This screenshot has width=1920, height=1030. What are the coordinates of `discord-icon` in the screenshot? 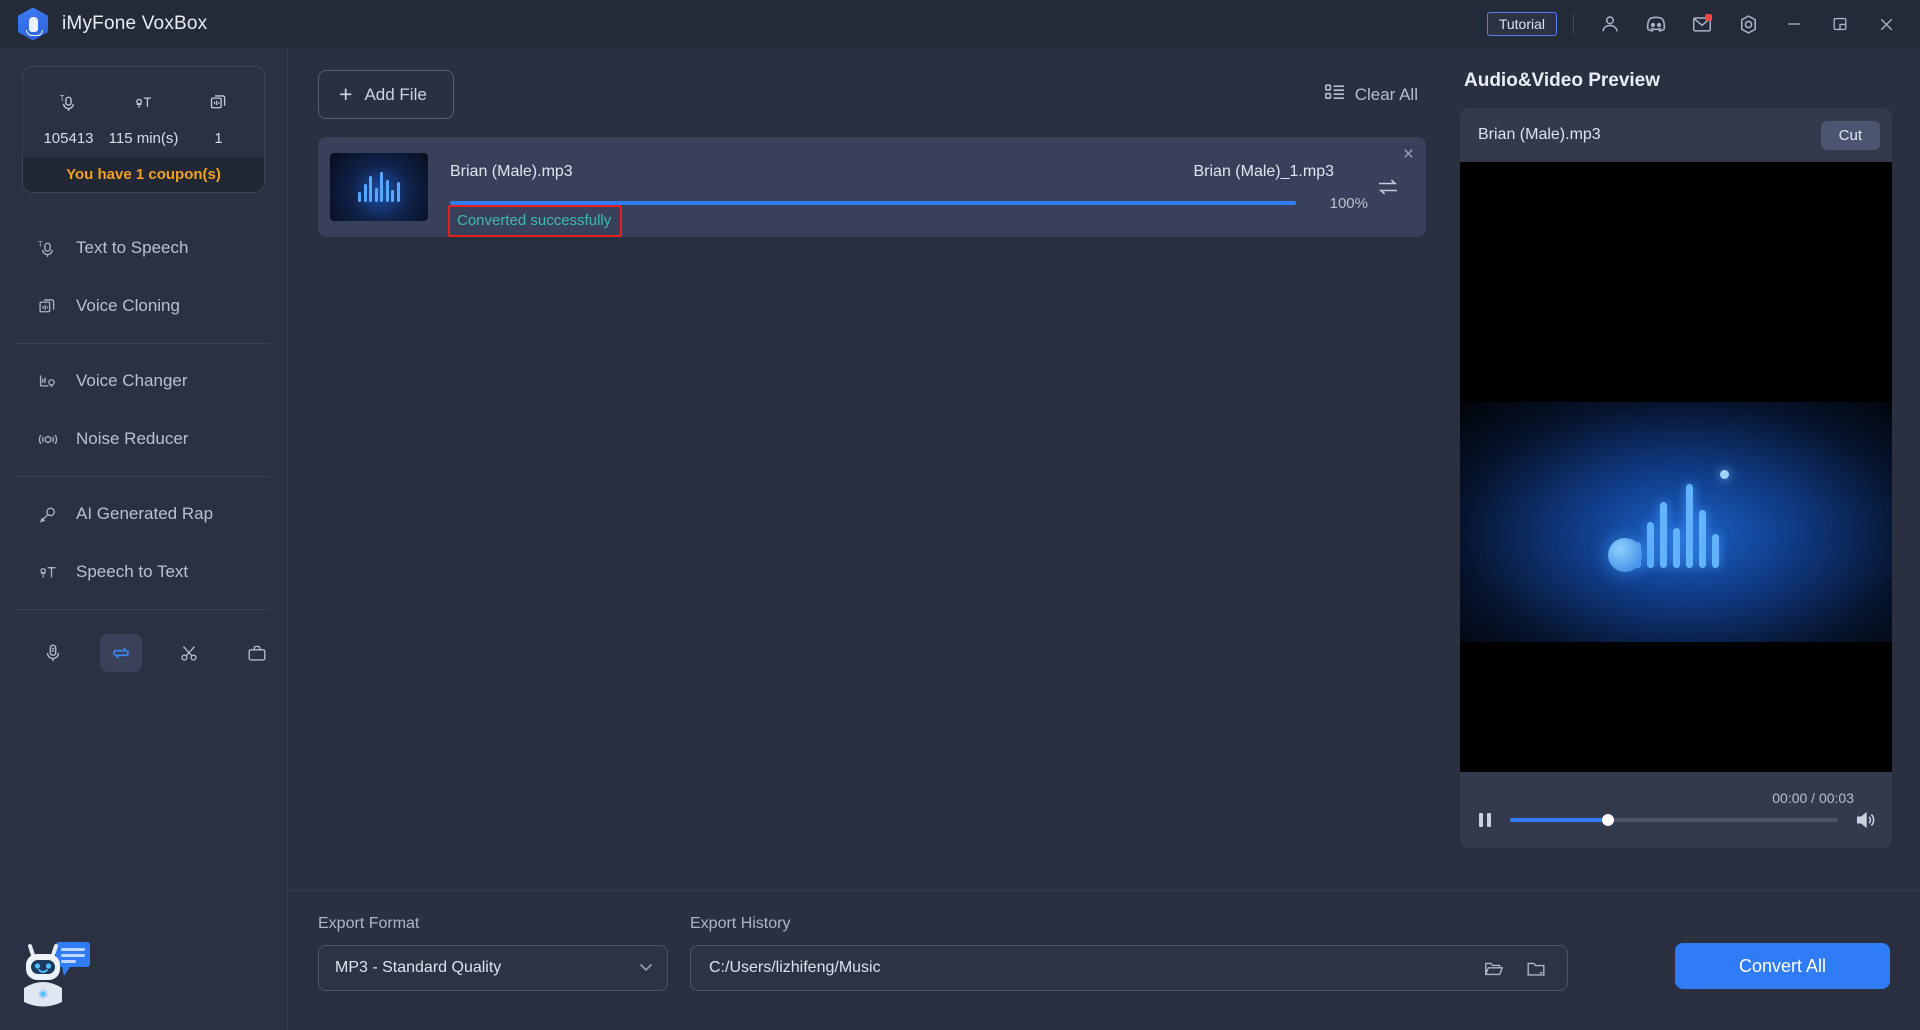 It's located at (1656, 24).